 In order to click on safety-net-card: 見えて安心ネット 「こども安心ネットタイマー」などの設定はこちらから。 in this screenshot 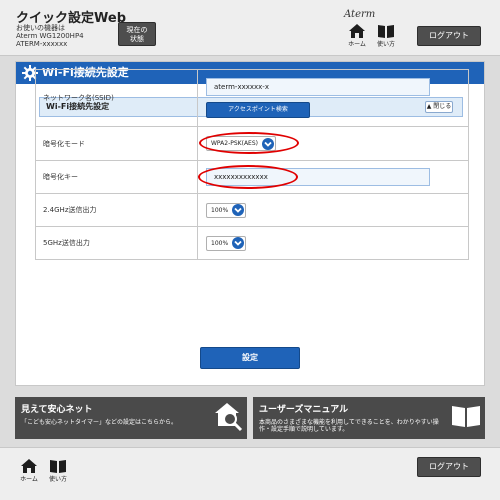, I will do `click(131, 418)`.